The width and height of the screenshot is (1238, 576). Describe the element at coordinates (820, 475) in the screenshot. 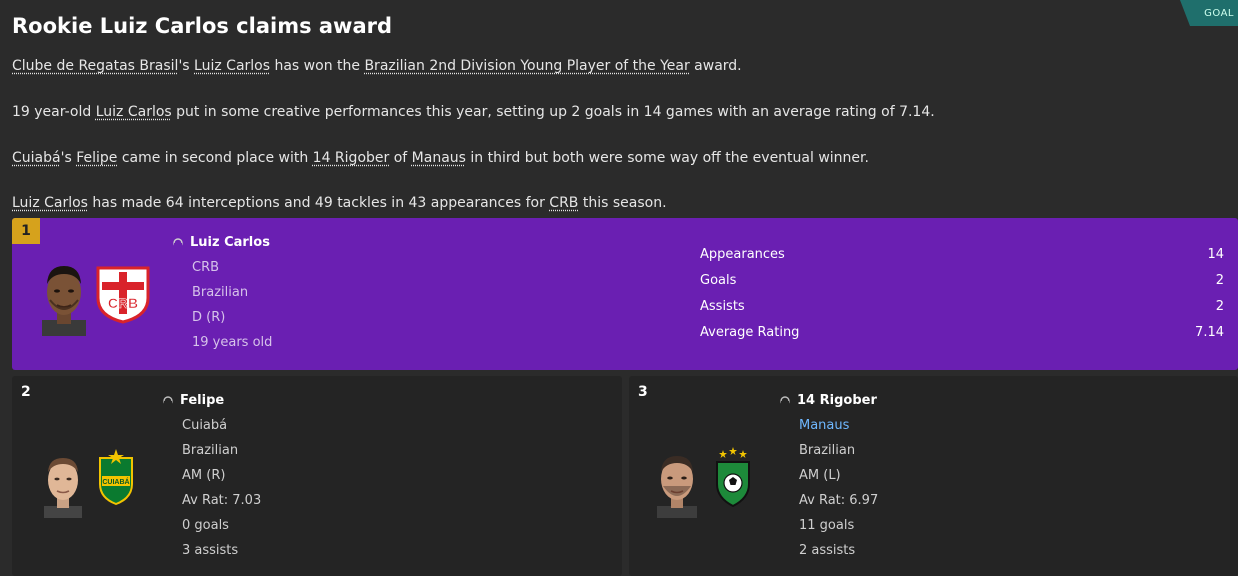

I see `player-position: AM (L)` at that location.